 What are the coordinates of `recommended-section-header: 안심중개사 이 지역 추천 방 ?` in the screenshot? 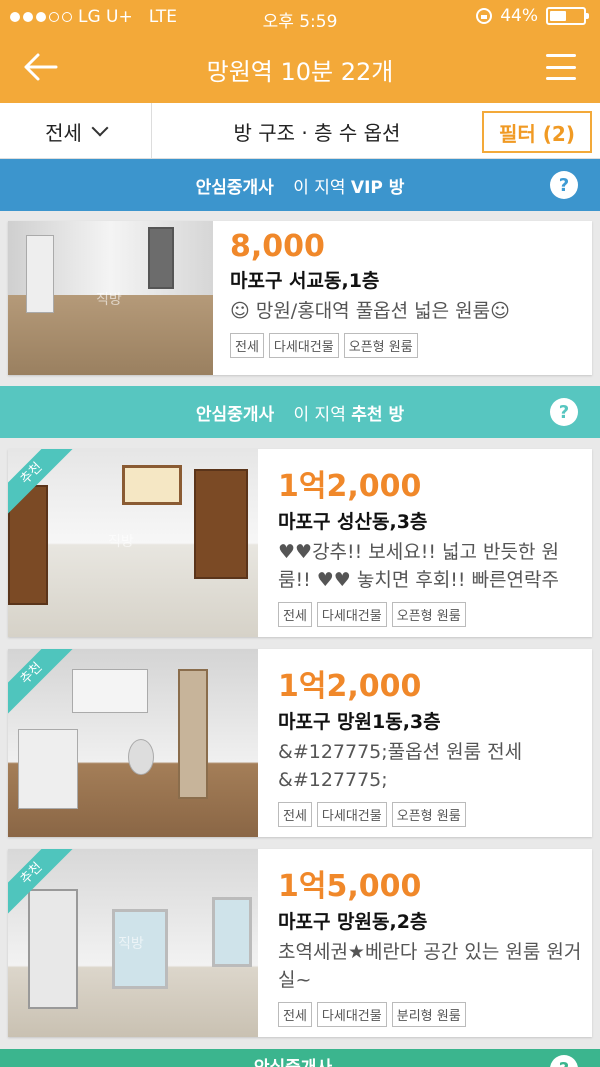 It's located at (300, 412).